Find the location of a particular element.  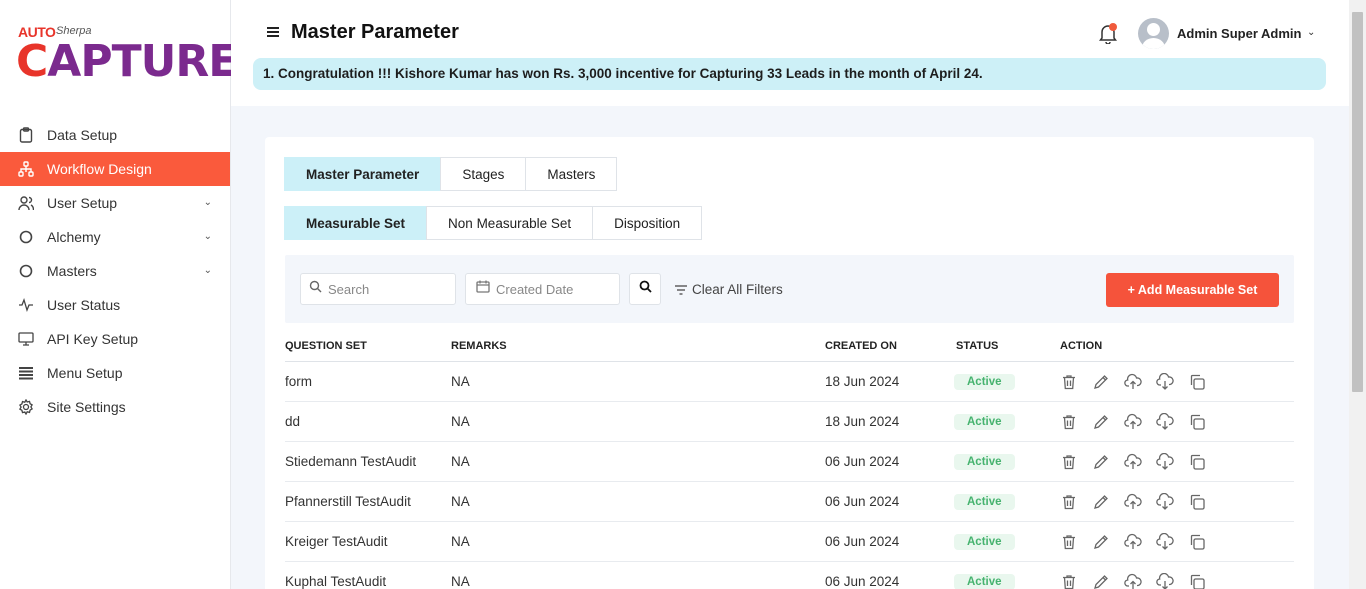

column-header-status: STATUS is located at coordinates (977, 346).